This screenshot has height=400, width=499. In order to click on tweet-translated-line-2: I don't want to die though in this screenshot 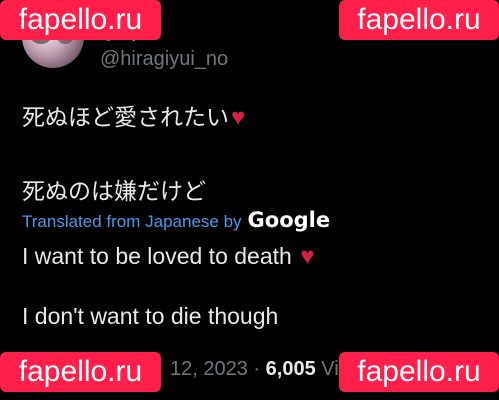, I will do `click(150, 316)`.